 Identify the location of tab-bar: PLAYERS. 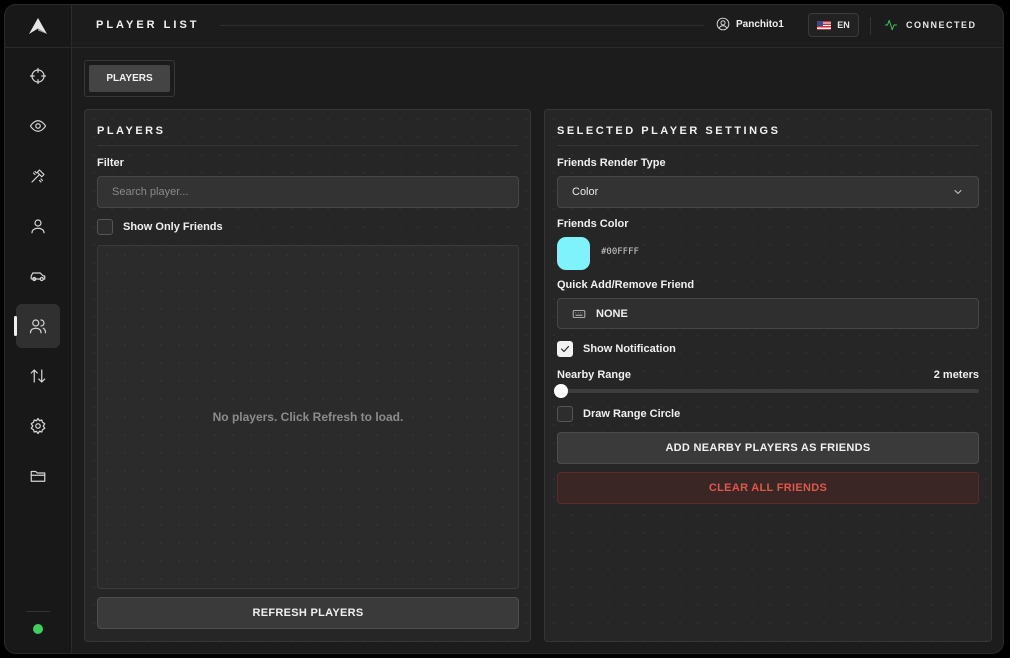
(129, 78).